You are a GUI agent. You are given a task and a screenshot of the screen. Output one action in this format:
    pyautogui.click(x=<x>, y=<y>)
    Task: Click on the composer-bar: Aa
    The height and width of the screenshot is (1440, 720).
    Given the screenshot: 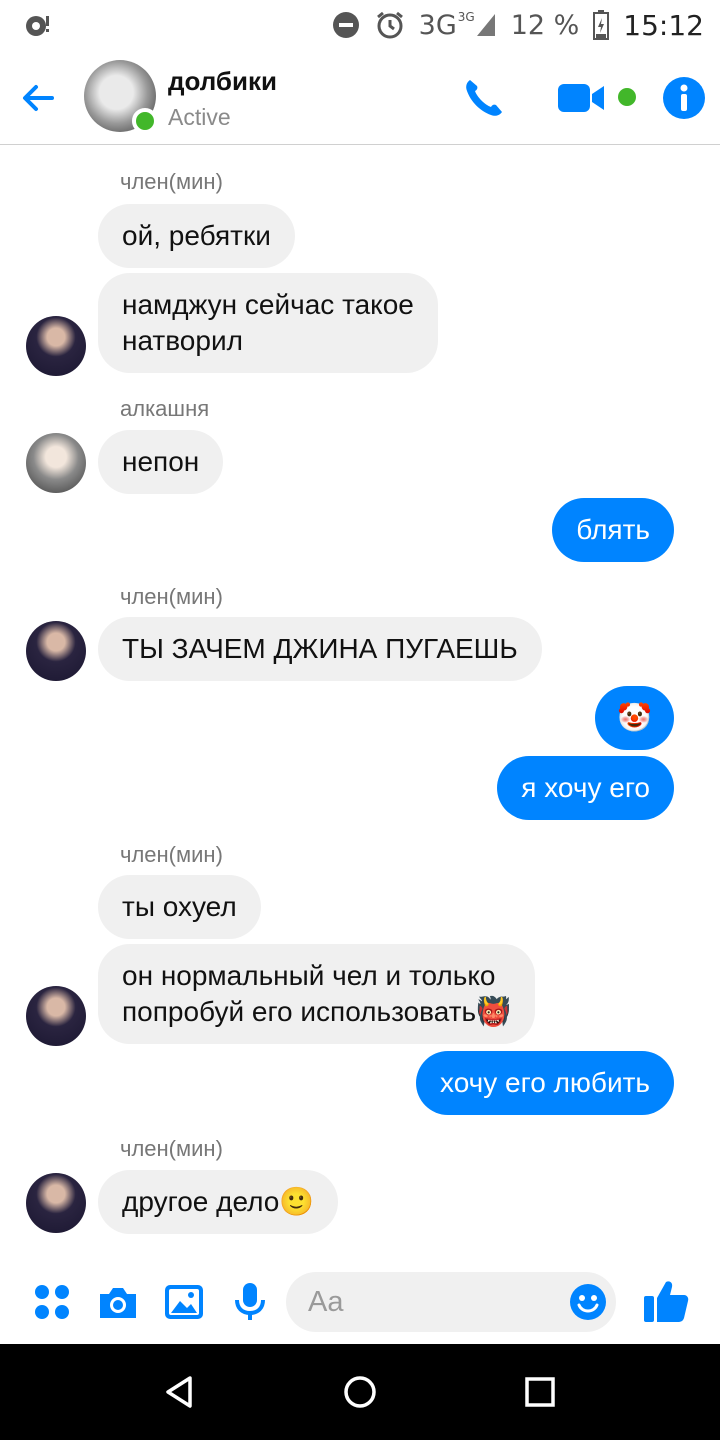 What is the action you would take?
    pyautogui.click(x=360, y=1303)
    